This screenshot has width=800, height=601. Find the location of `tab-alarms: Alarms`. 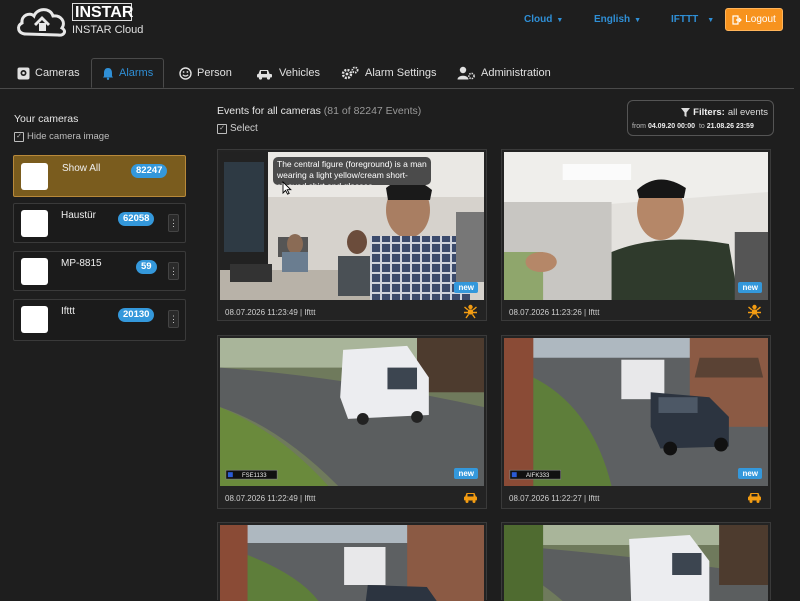

tab-alarms: Alarms is located at coordinates (128, 73).